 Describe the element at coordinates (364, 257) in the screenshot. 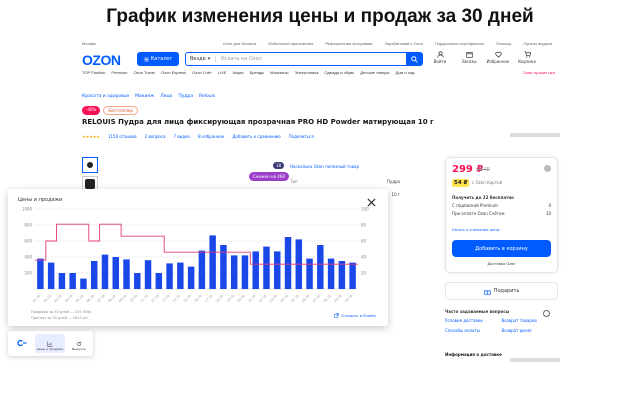

I see `y-right-tick-label: 40` at that location.